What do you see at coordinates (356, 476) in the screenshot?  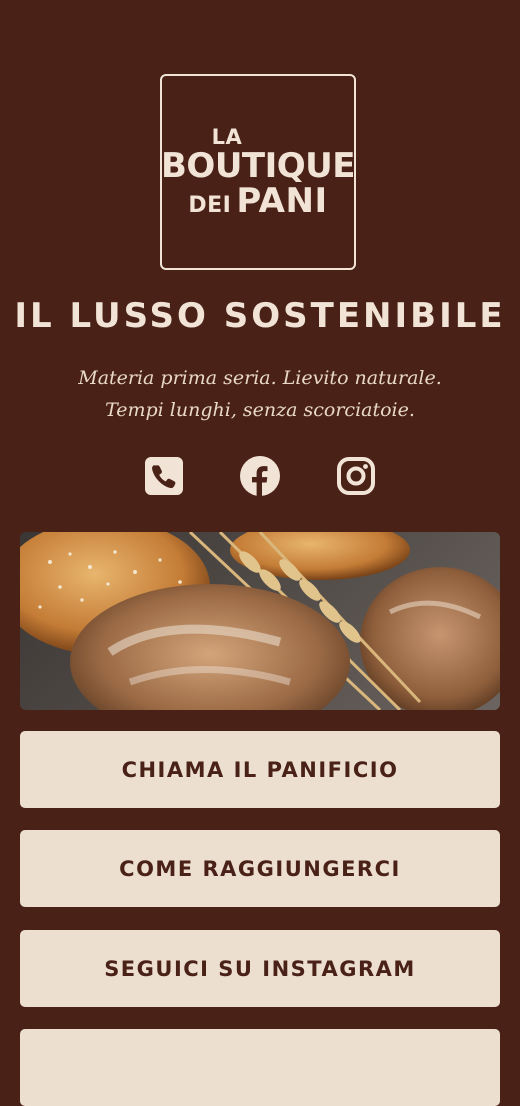 I see `instagram-icon` at bounding box center [356, 476].